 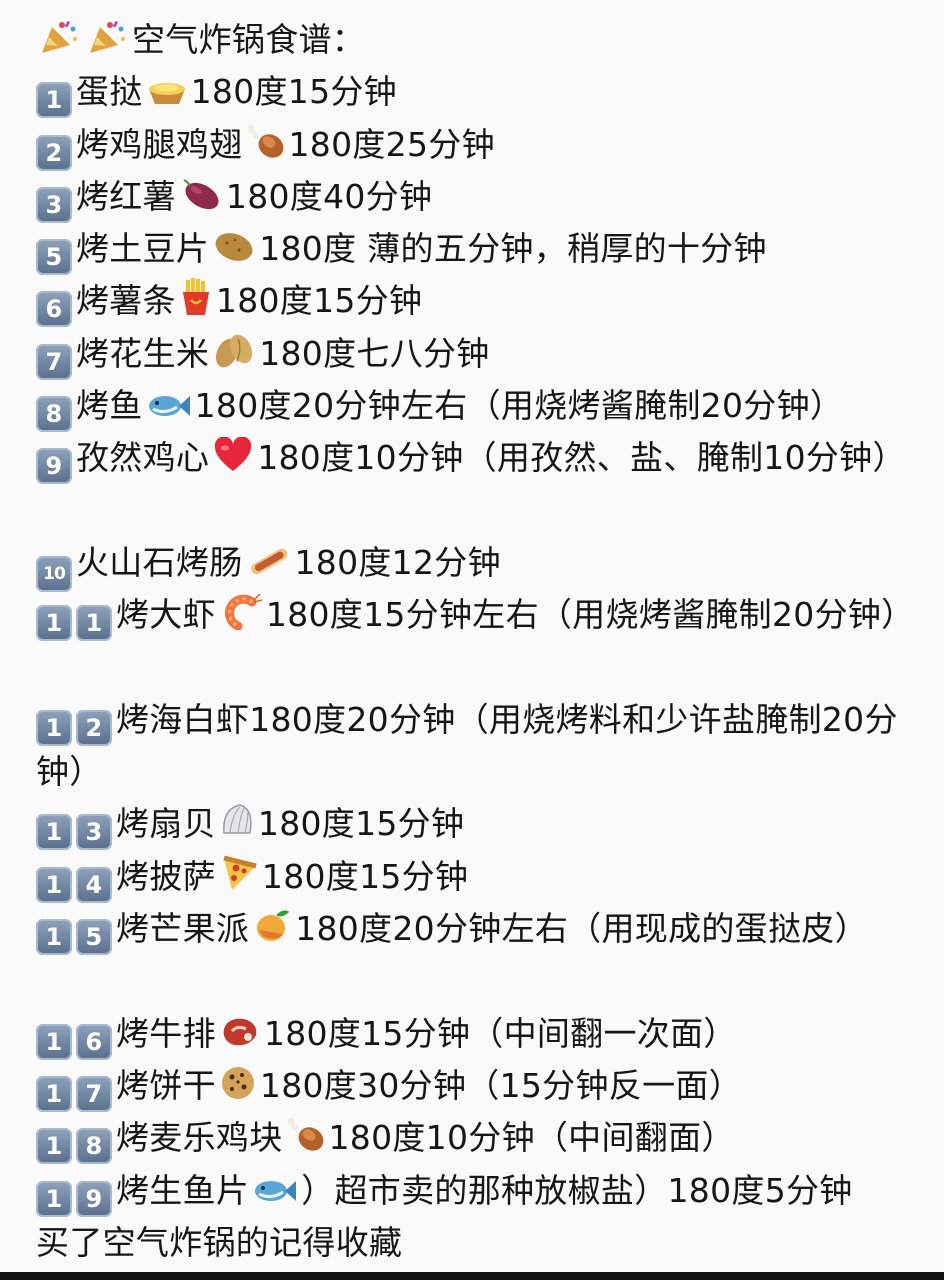 I want to click on recipe-name: 烤鱼, so click(x=109, y=406).